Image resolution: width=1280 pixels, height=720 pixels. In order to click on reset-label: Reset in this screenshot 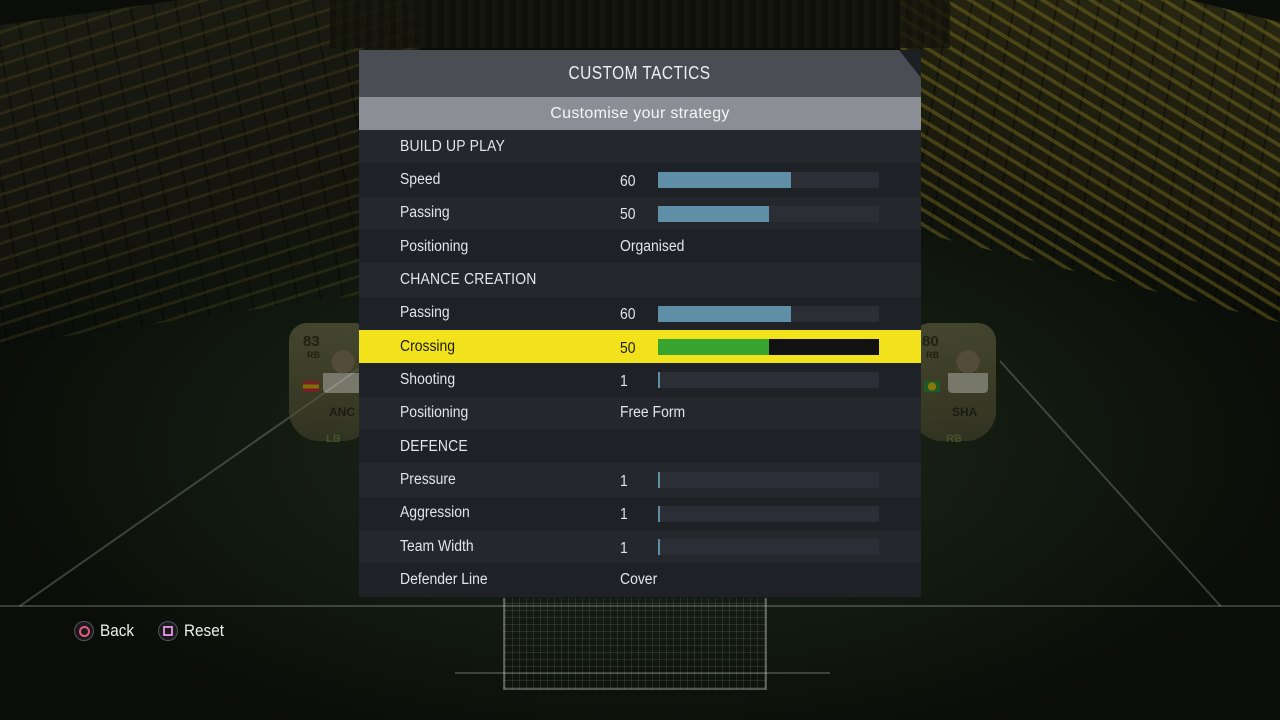, I will do `click(203, 630)`.